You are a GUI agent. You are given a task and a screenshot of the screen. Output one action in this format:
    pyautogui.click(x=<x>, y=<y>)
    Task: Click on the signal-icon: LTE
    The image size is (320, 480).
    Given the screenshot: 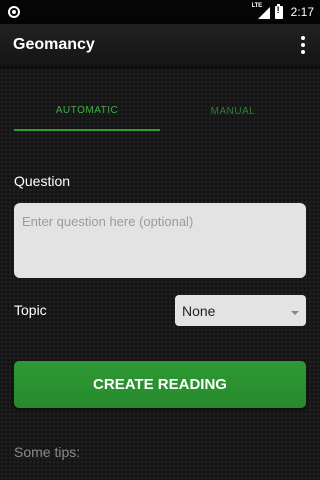 What is the action you would take?
    pyautogui.click(x=261, y=11)
    